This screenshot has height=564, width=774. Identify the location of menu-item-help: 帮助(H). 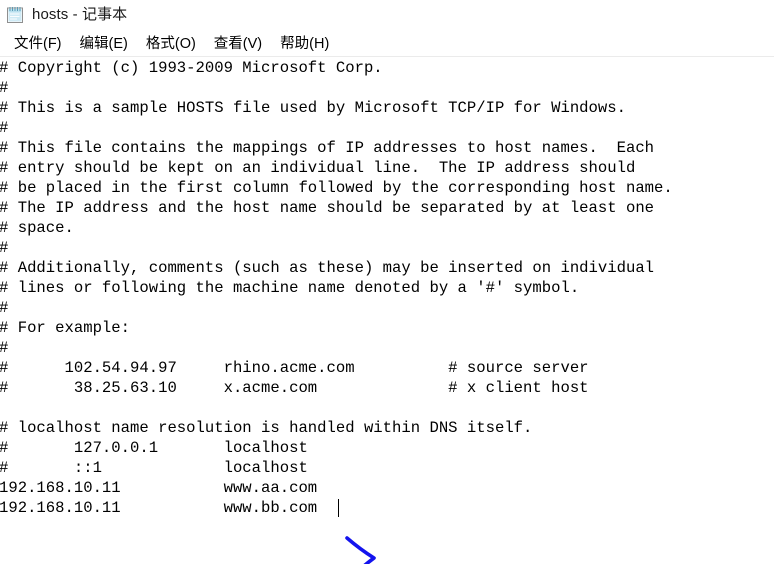
(304, 45).